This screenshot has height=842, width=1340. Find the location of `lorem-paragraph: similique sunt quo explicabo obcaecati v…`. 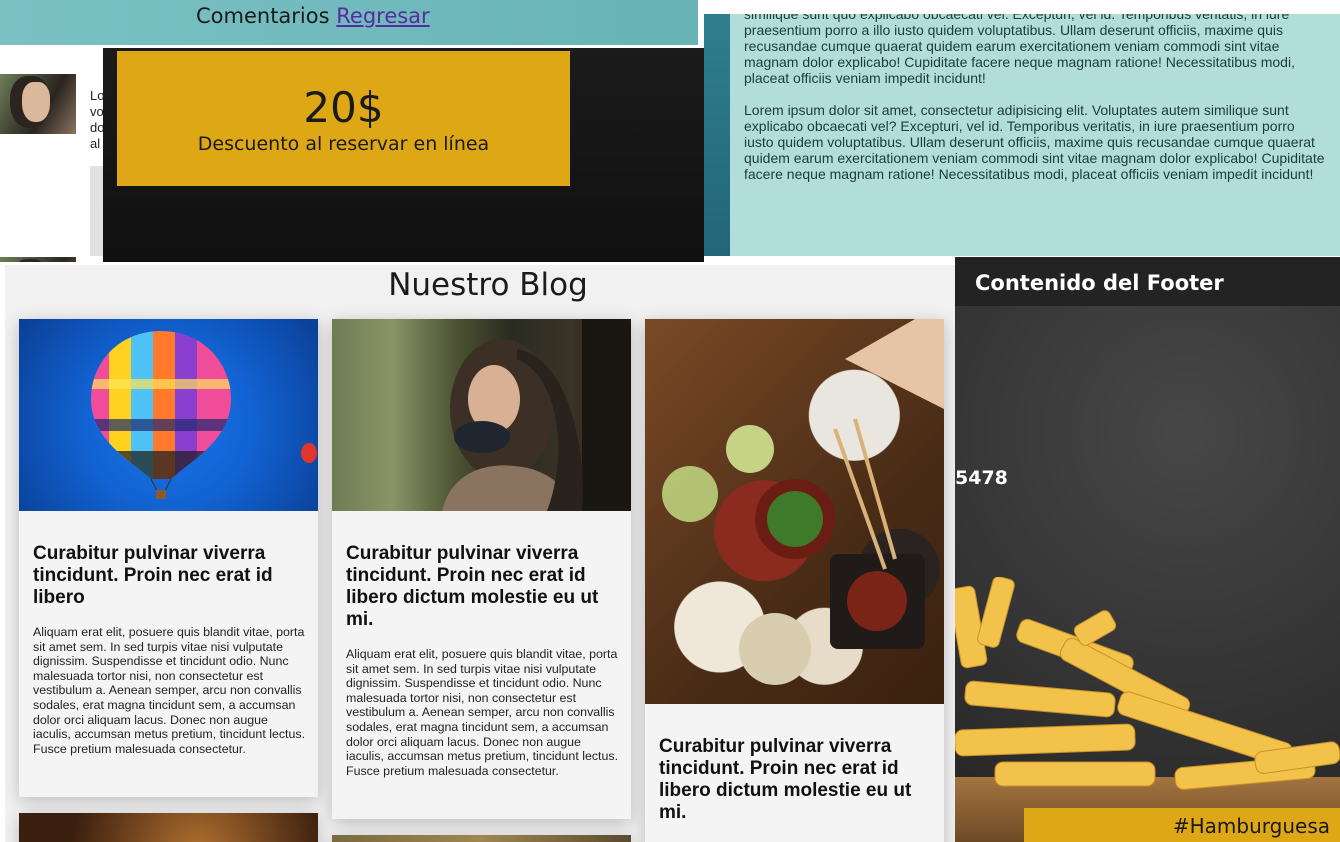

lorem-paragraph: similique sunt quo explicabo obcaecati v… is located at coordinates (1042, 50).